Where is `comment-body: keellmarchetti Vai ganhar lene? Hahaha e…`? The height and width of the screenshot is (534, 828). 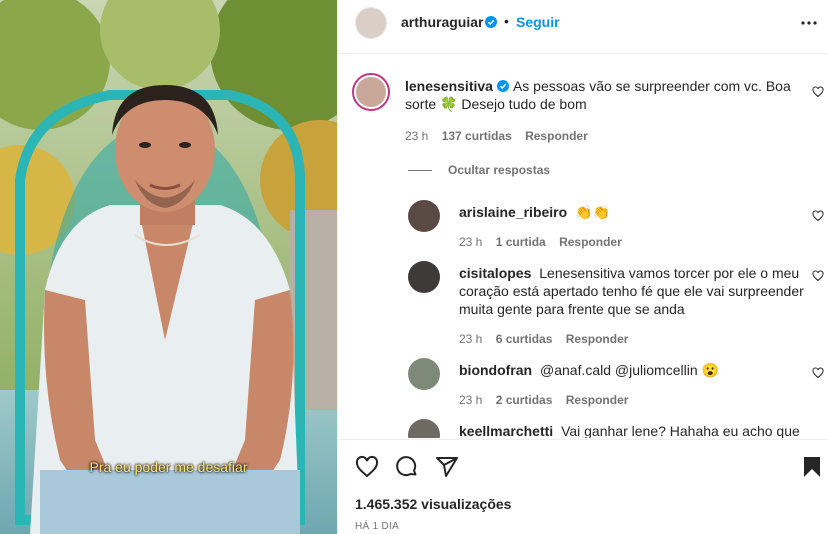 comment-body: keellmarchetti Vai ganhar lene? Hahaha e… is located at coordinates (634, 430).